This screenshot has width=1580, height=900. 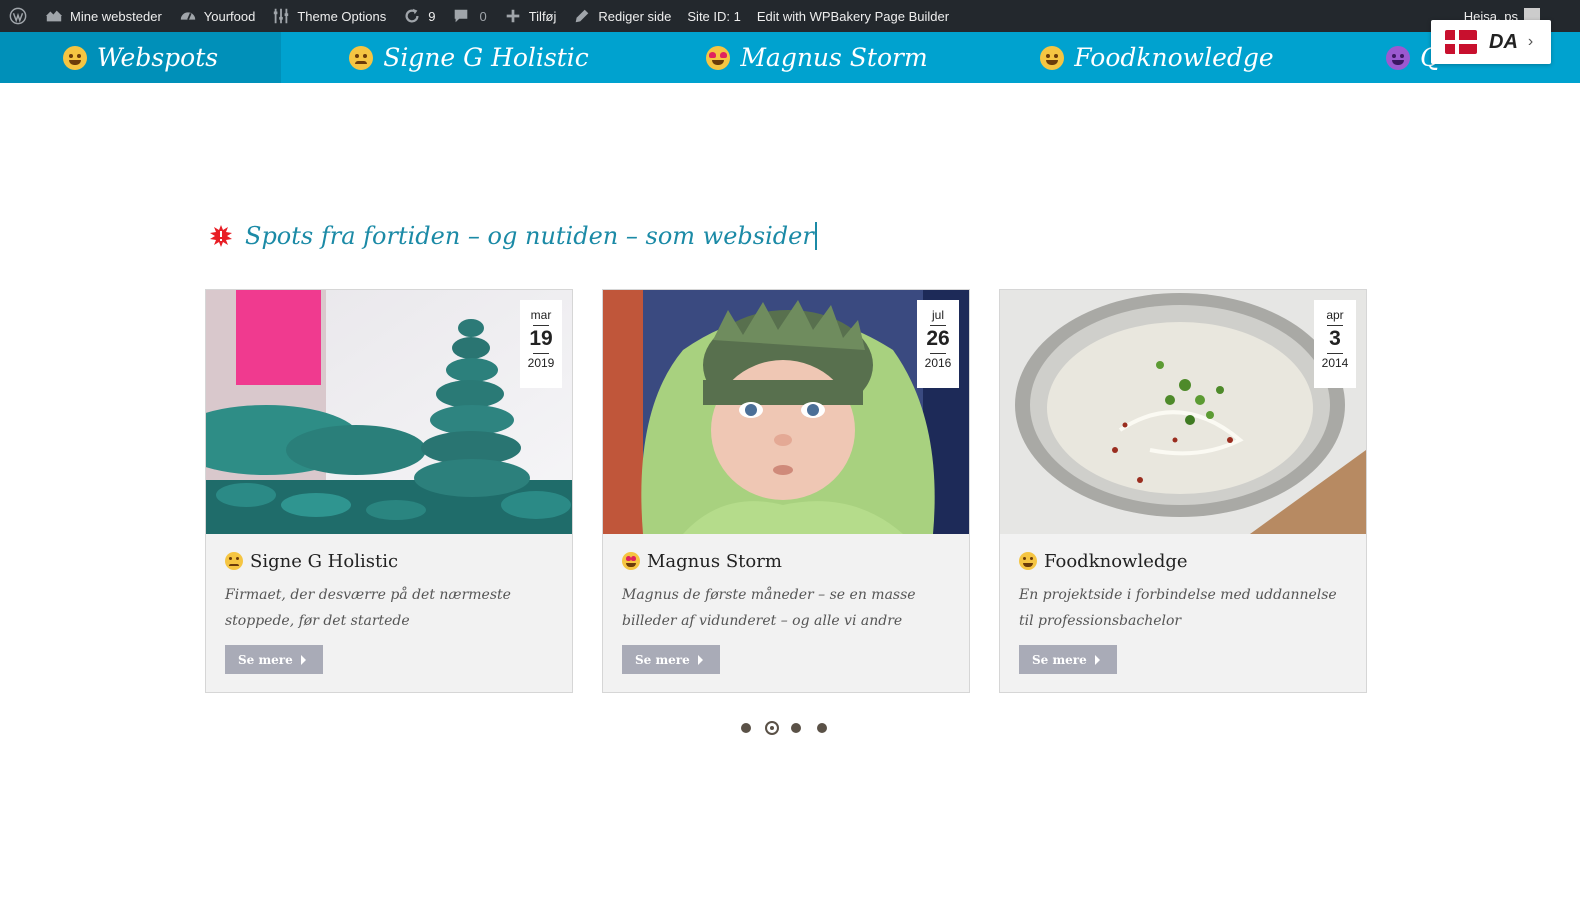 What do you see at coordinates (1530, 41) in the screenshot?
I see `chevron-right-icon: ›` at bounding box center [1530, 41].